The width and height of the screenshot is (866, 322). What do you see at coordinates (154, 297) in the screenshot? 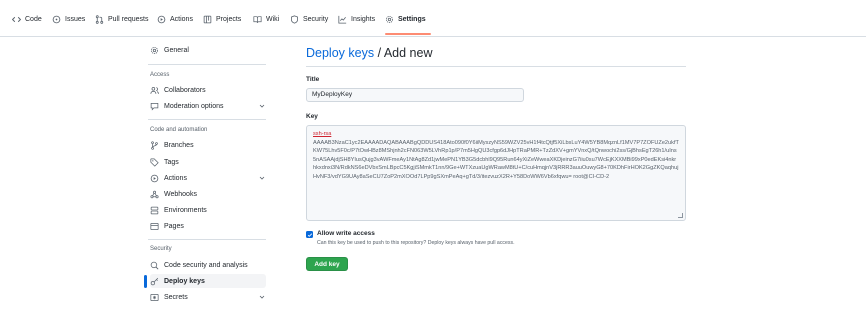
I see `key-asterisk-icon` at bounding box center [154, 297].